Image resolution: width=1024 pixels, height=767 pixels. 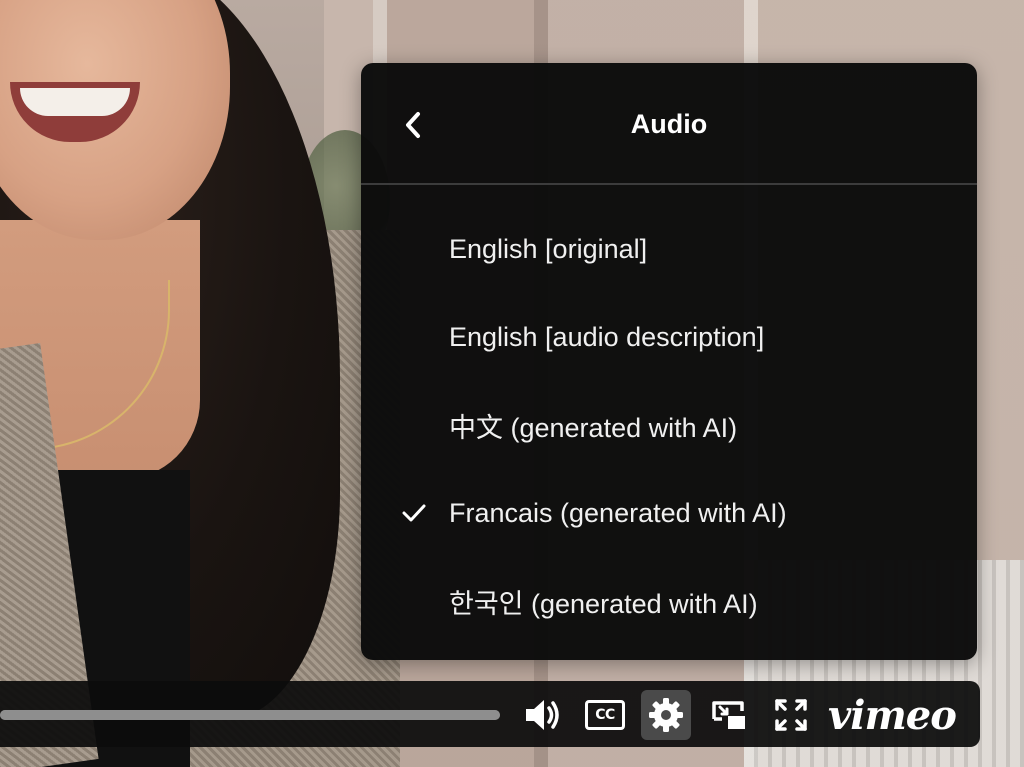 I want to click on audio-track-option: 中文 (generated with AI), so click(x=669, y=425).